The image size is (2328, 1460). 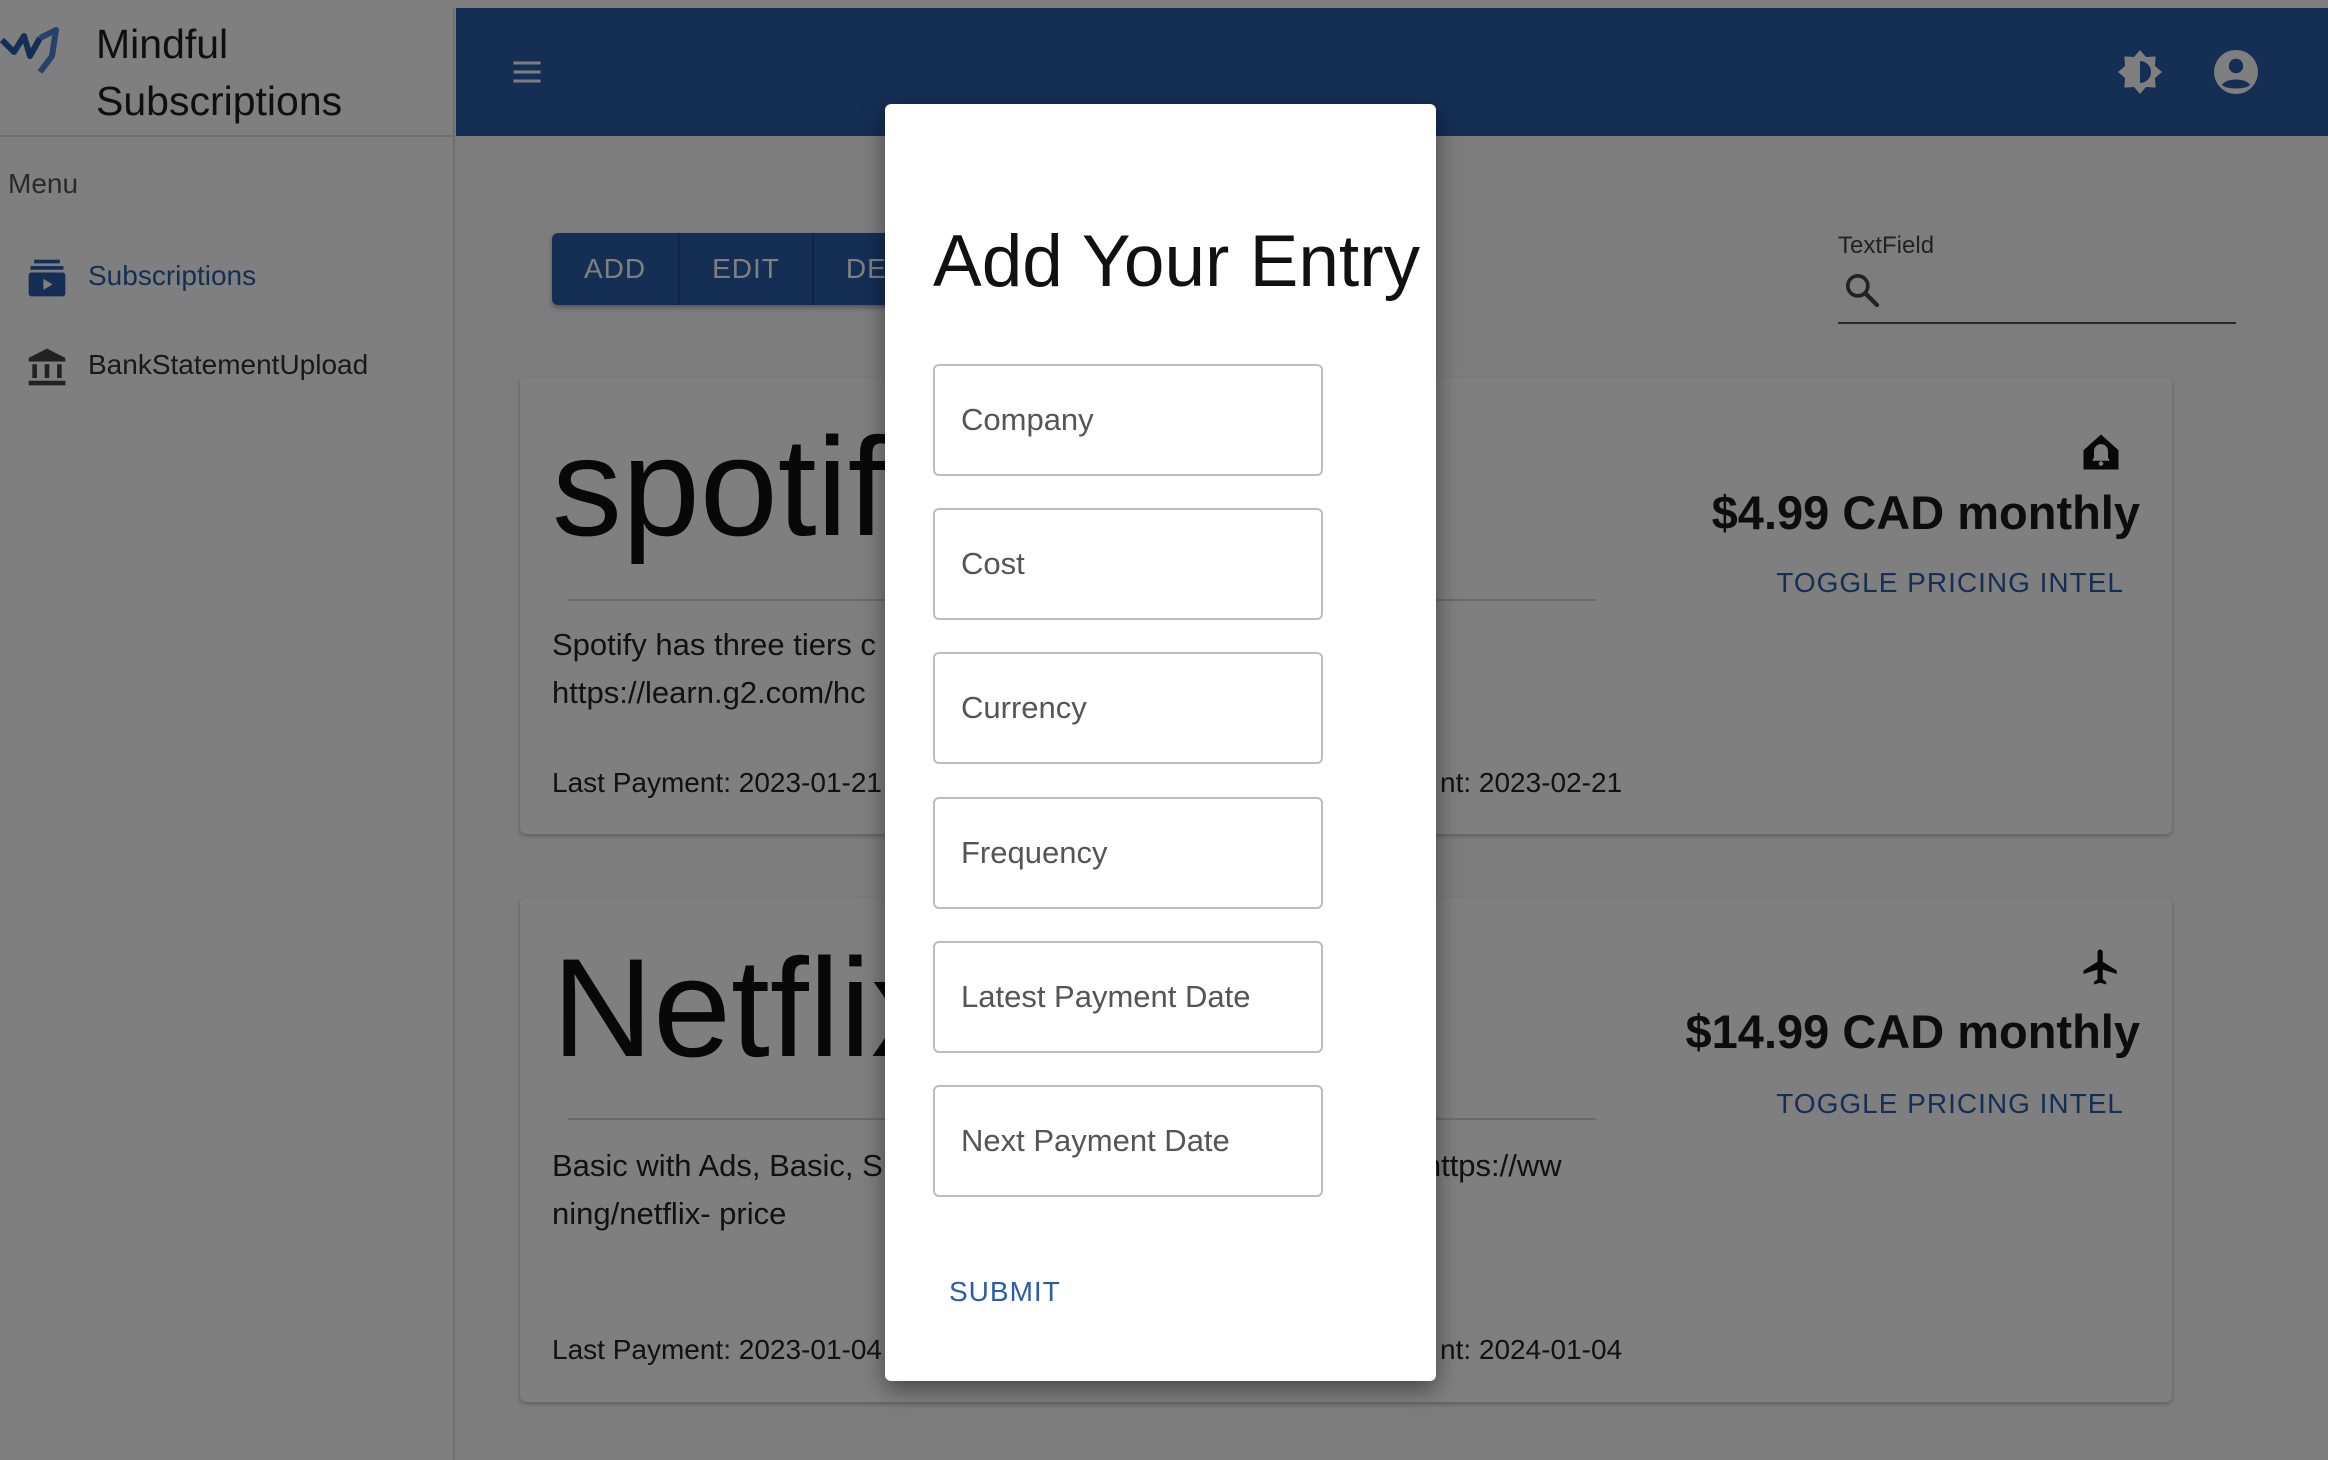 I want to click on cost-input, so click(x=1131, y=564).